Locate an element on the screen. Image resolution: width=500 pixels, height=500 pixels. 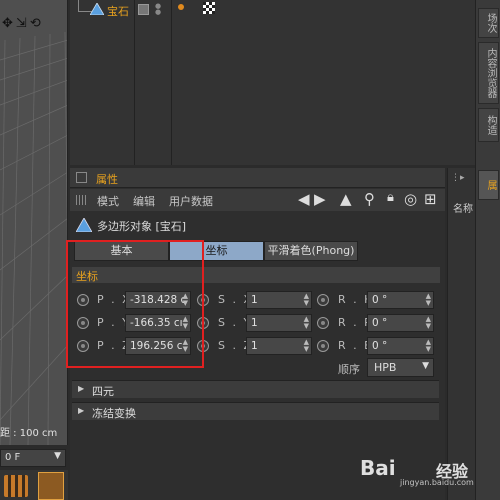
menu-edit: 编辑 is located at coordinates (144, 201).